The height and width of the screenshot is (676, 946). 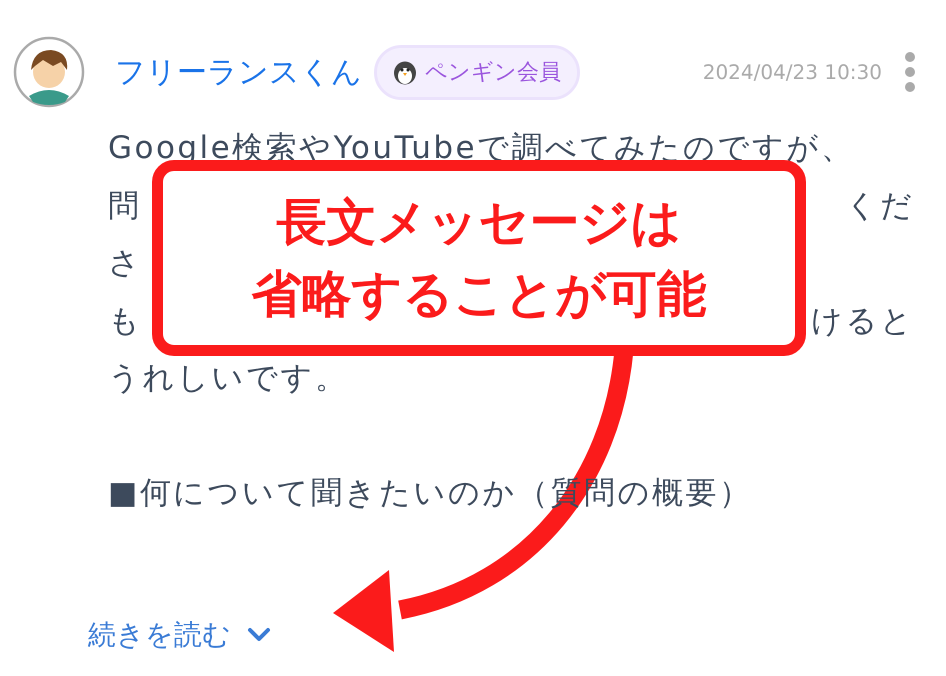 I want to click on message-text: 問, so click(x=125, y=206).